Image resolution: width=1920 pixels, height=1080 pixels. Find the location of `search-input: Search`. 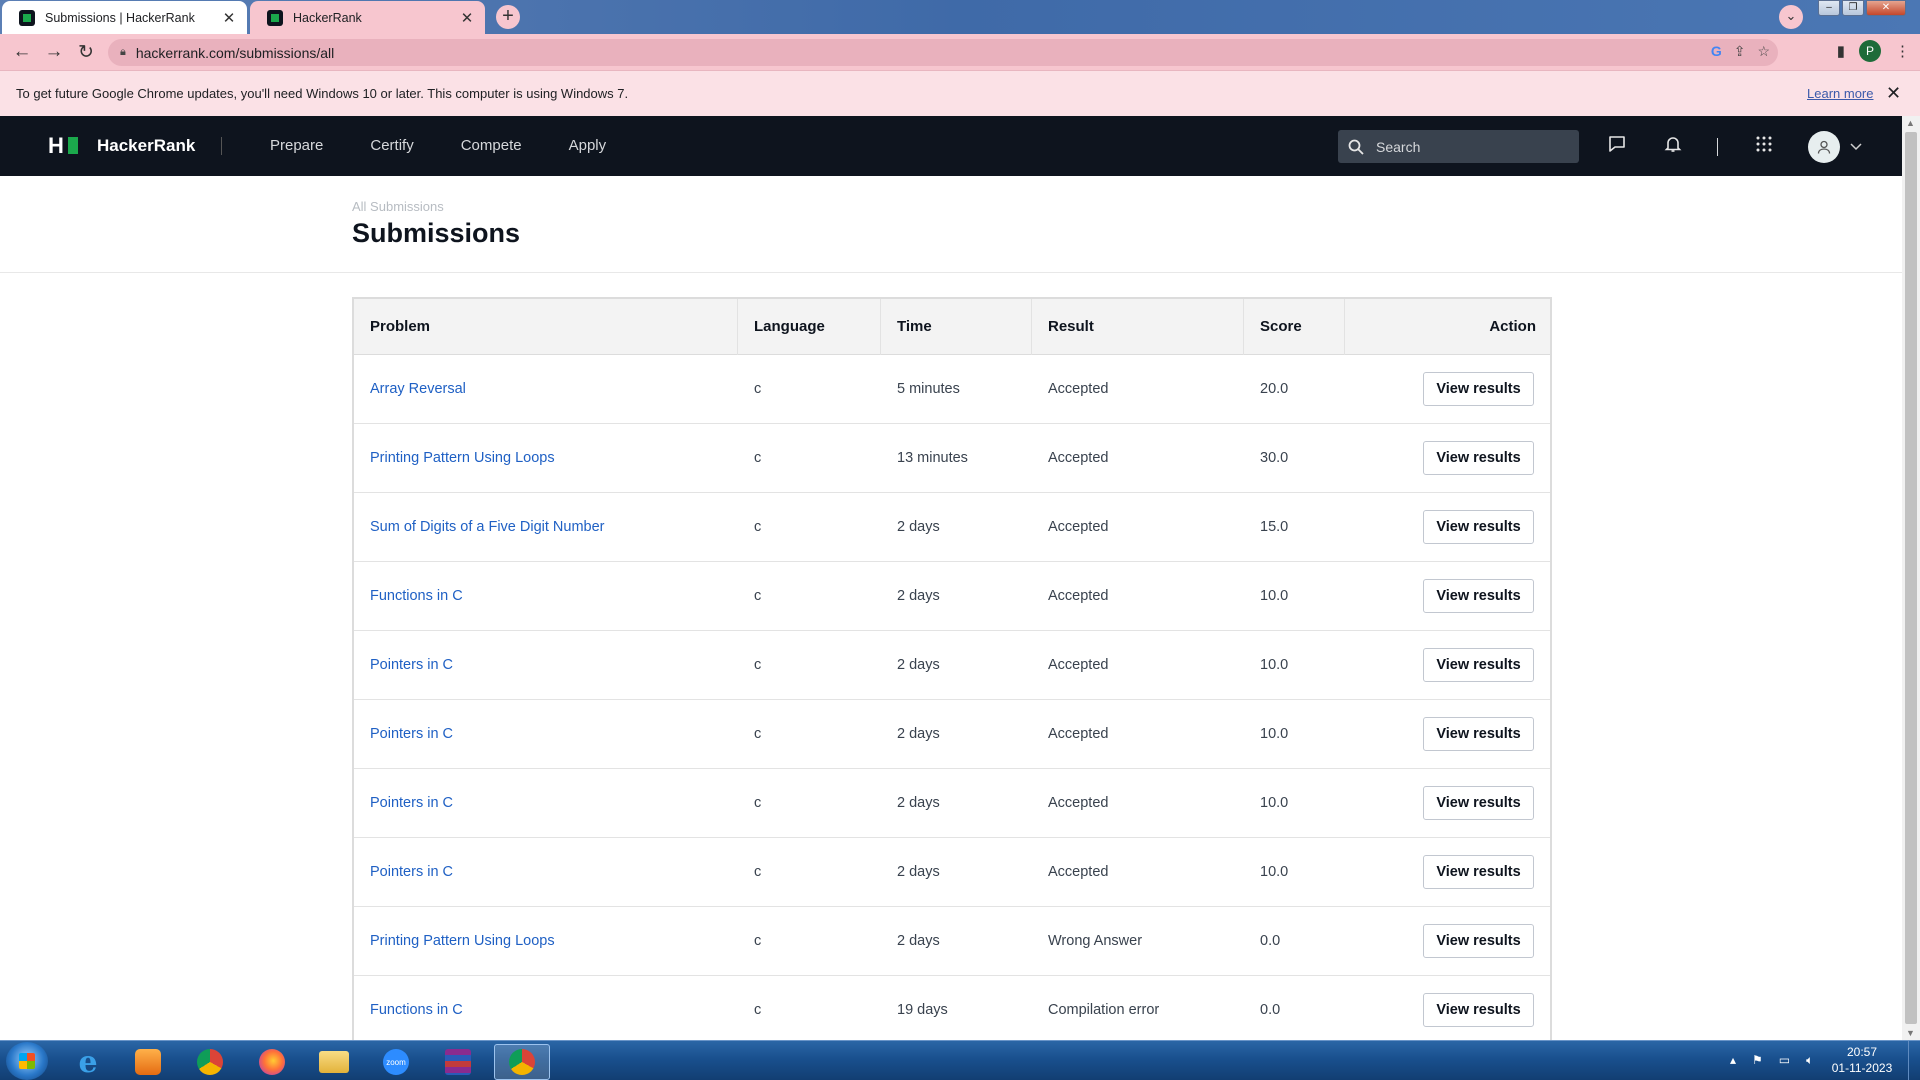

search-input: Search is located at coordinates (1458, 146).